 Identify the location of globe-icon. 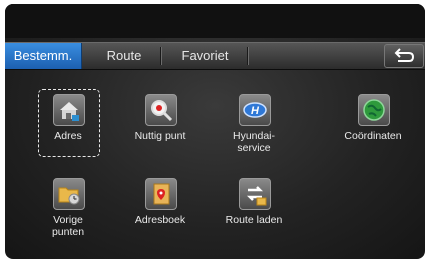
(374, 110).